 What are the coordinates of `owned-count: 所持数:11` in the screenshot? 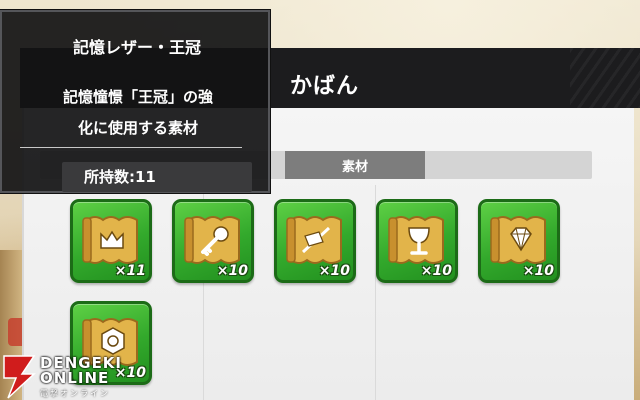 It's located at (157, 177).